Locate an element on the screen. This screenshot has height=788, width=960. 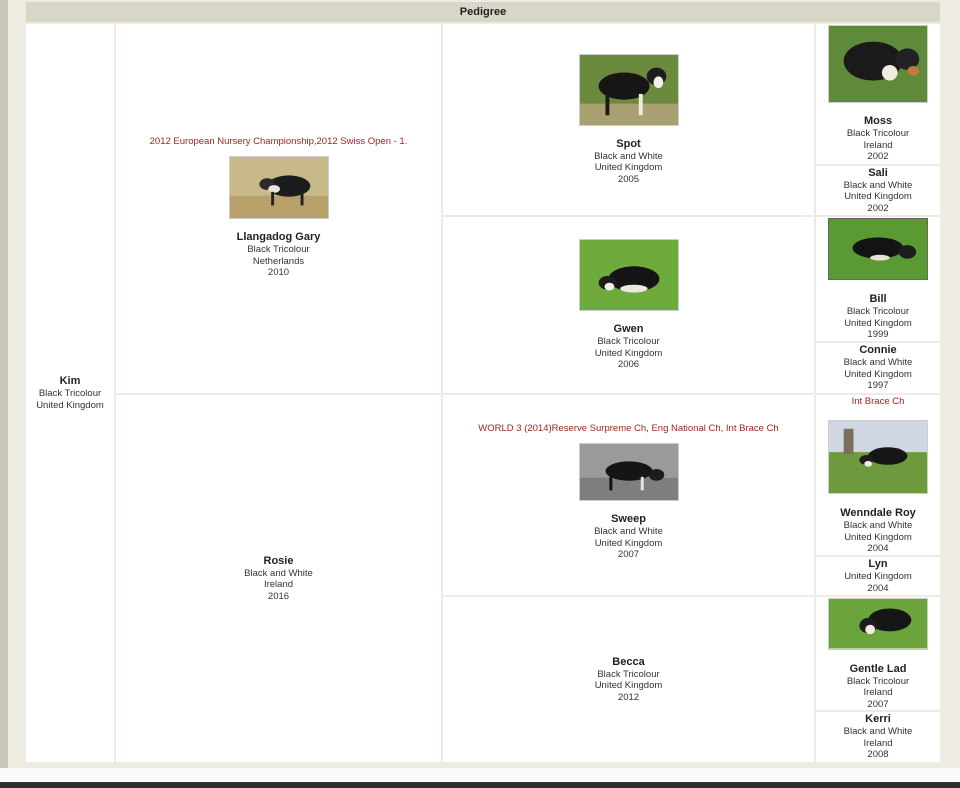
dog-name: Moss is located at coordinates (878, 121).